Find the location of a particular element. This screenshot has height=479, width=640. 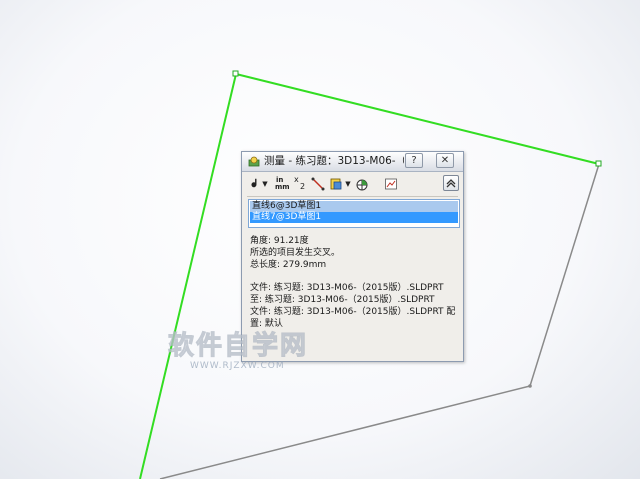

watermark: 软件自学网 WWW.RJZXW.COM is located at coordinates (240, 353).